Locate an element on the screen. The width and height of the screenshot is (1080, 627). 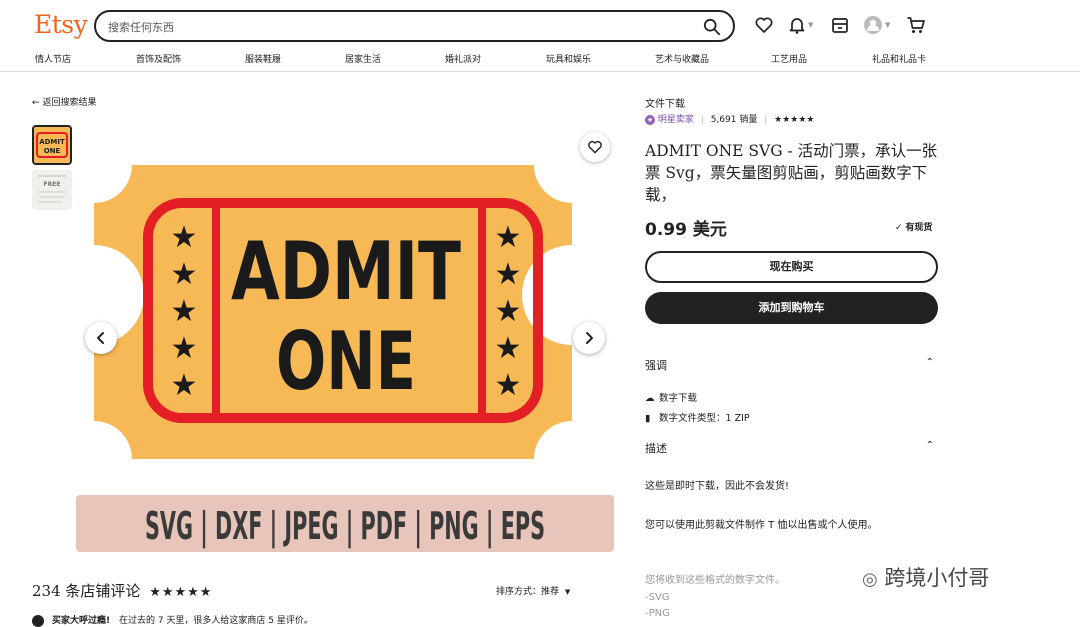
category-toys: 玩具和娱乐 is located at coordinates (568, 58).